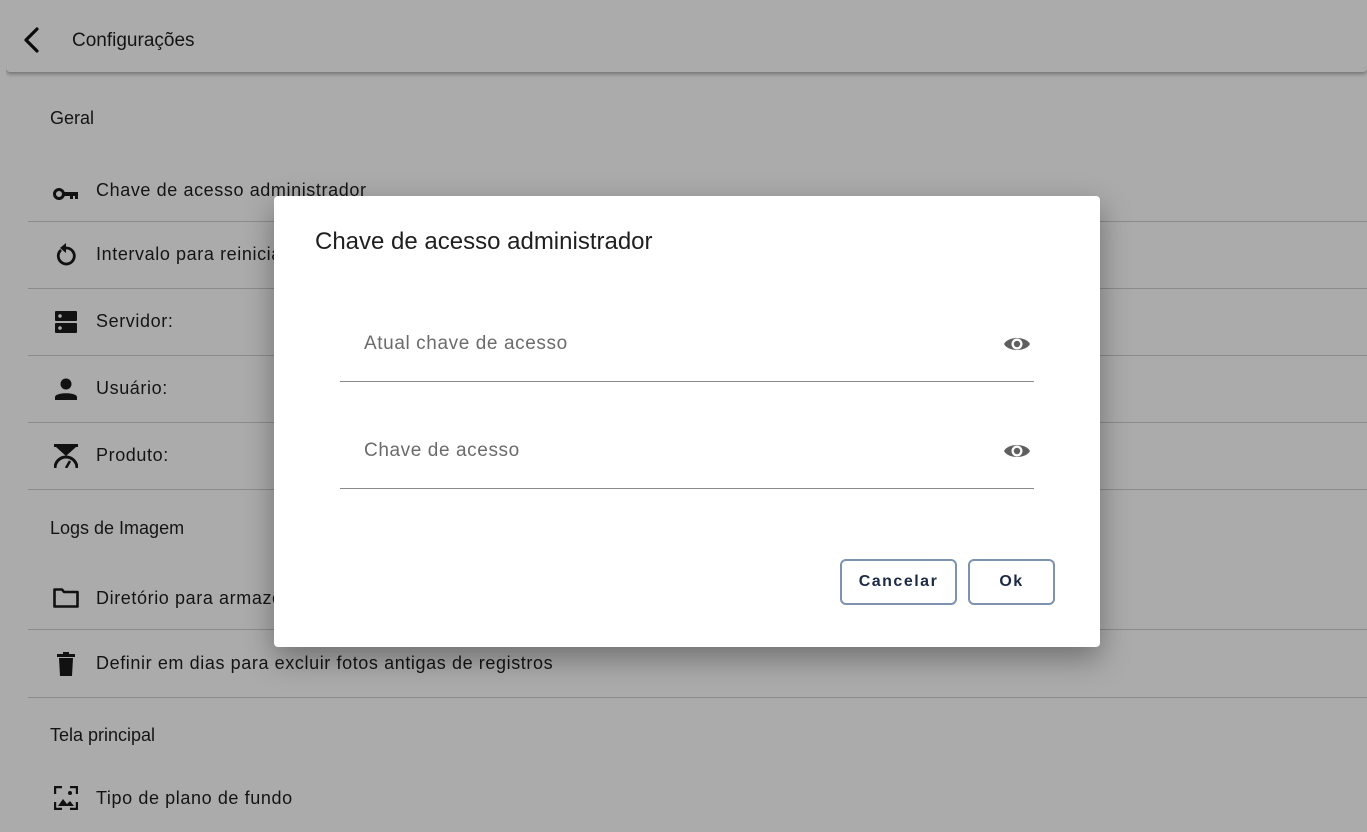  Describe the element at coordinates (674, 451) in the screenshot. I see `new-key-input` at that location.